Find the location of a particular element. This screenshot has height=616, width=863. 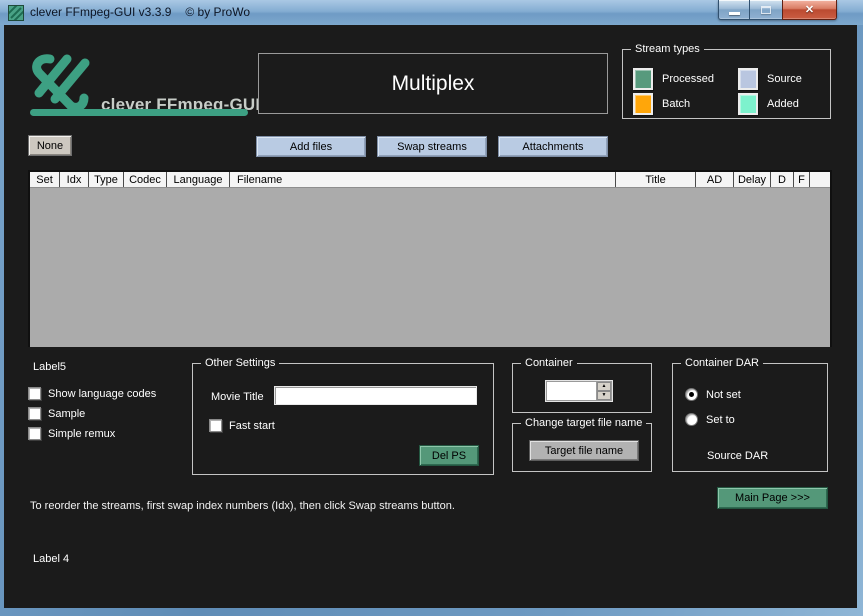

sample-row: Sample is located at coordinates (56, 413).